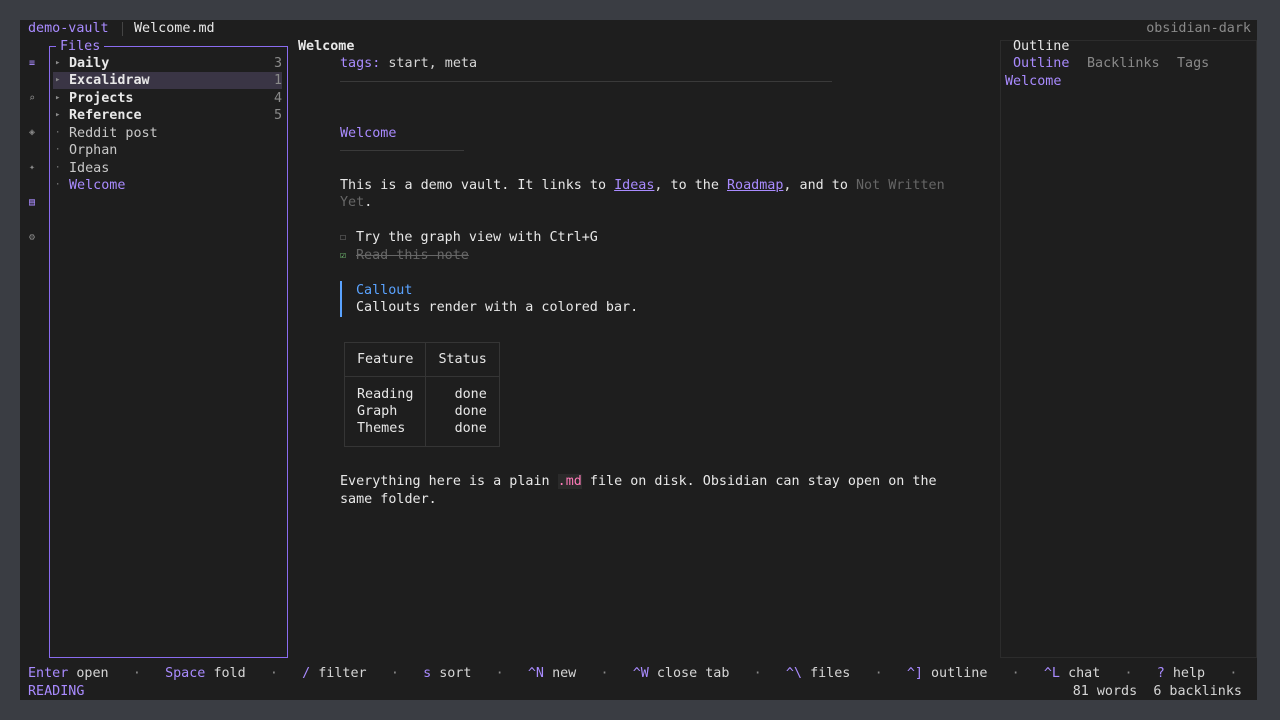  Describe the element at coordinates (1033, 81) in the screenshot. I see `outline-item-welcome: Welcome` at that location.